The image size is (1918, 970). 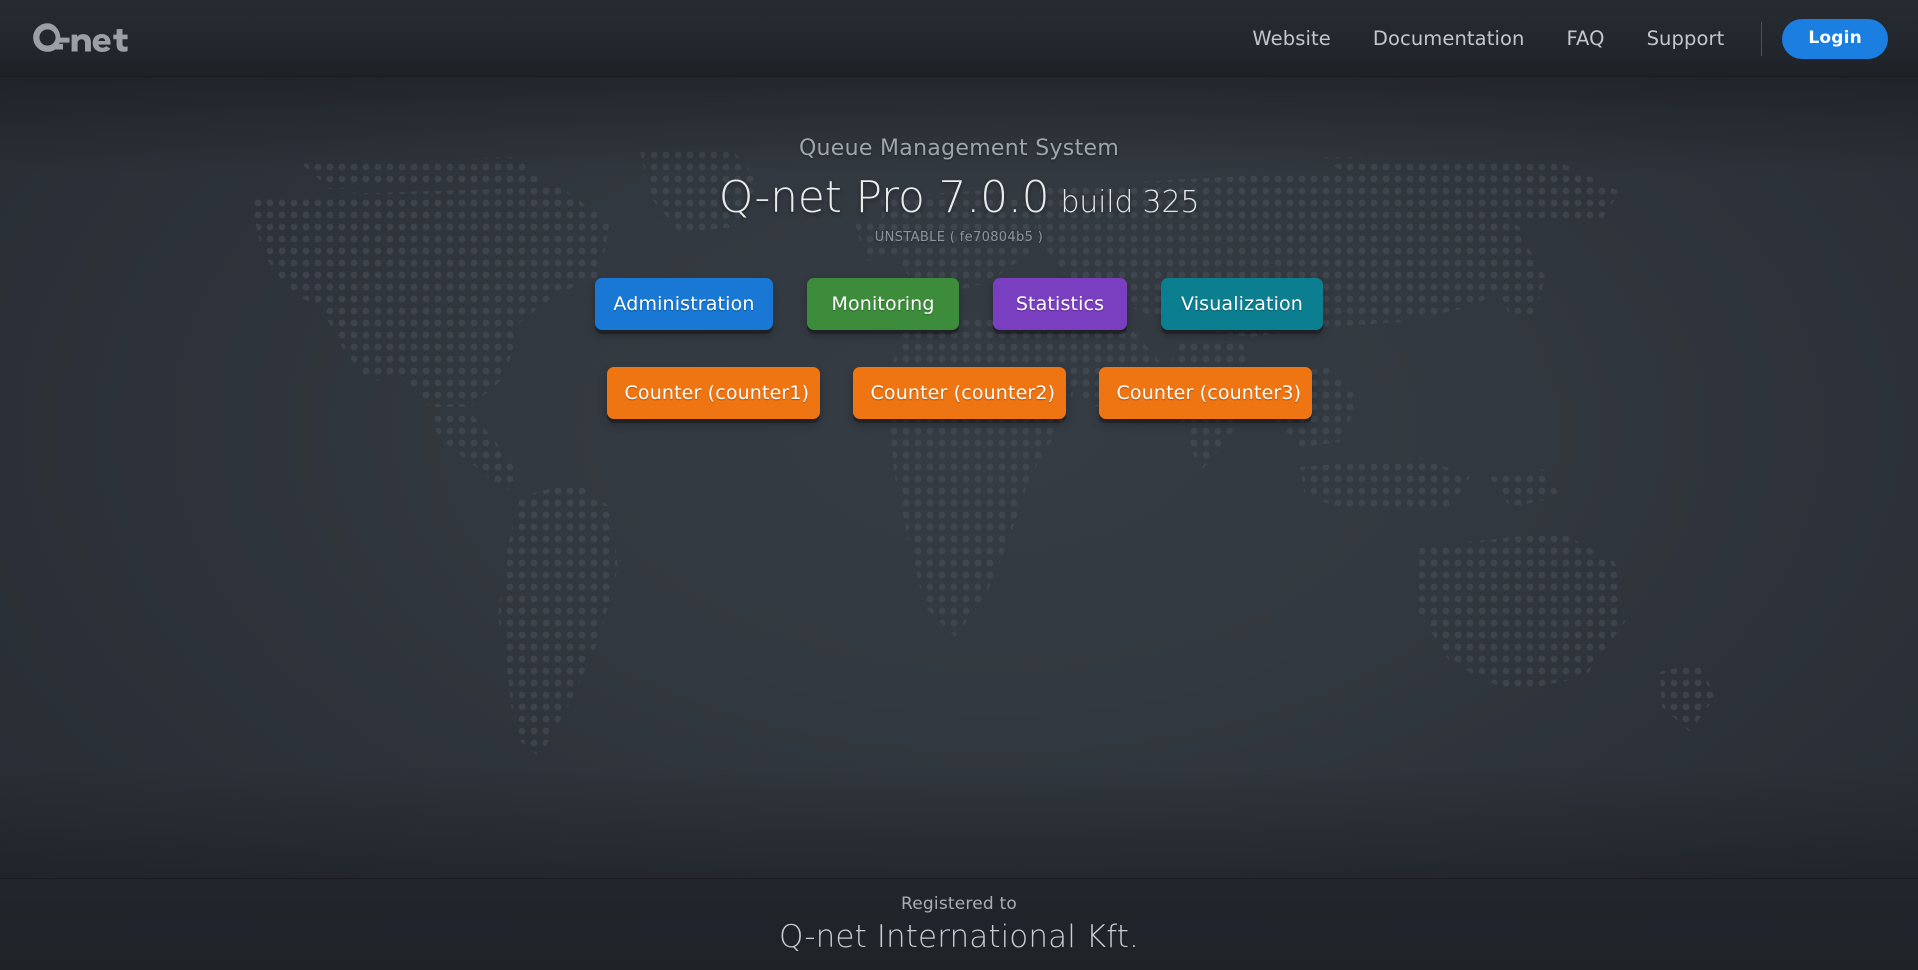 I want to click on registered-company-name: Q-net International Kft., so click(x=959, y=937).